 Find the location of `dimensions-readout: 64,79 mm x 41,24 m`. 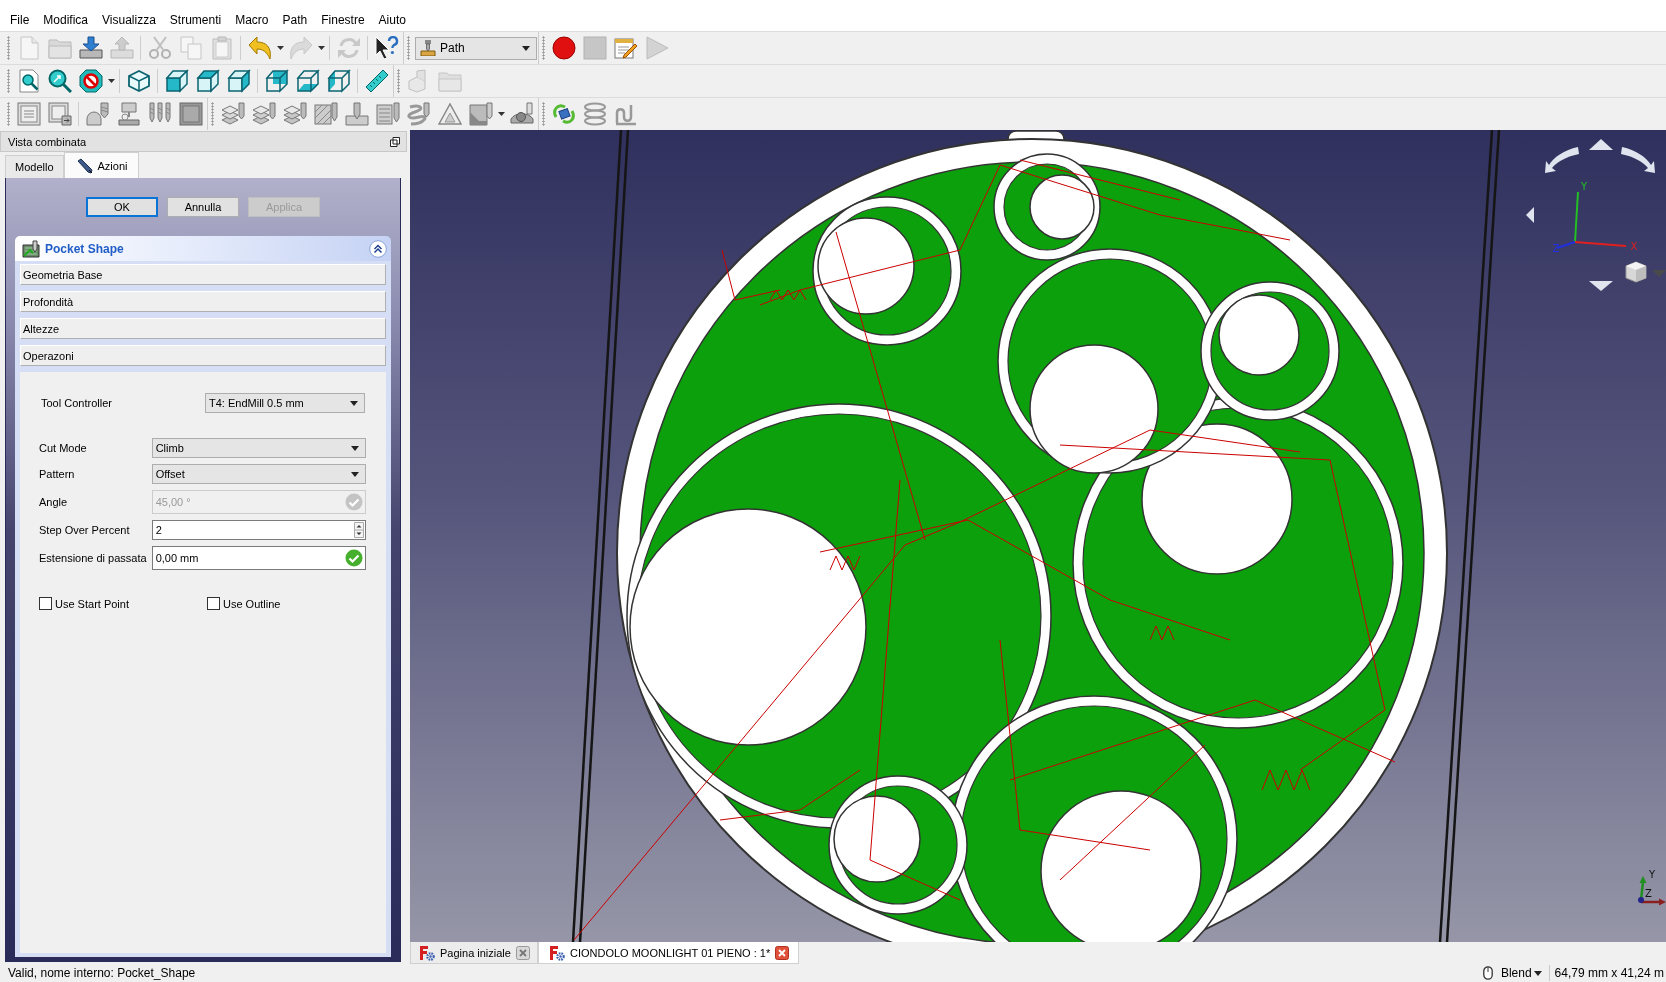

dimensions-readout: 64,79 mm x 41,24 m is located at coordinates (1609, 973).